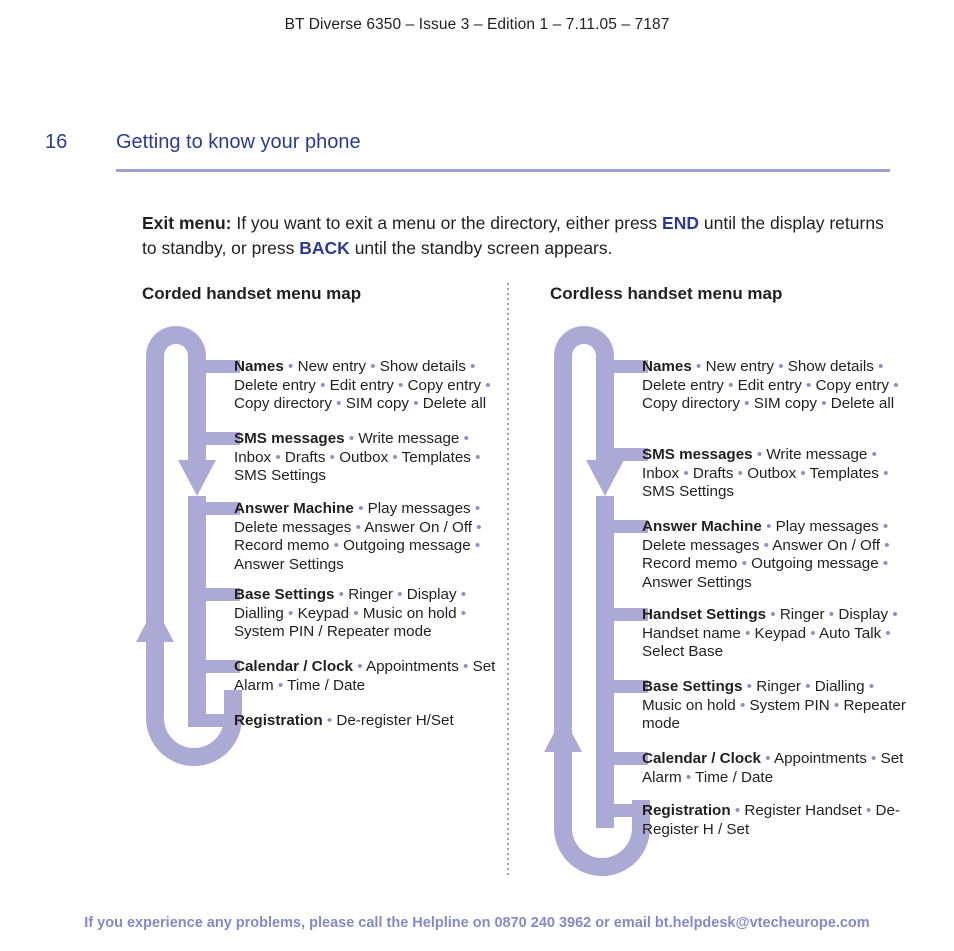 Image resolution: width=954 pixels, height=951 pixels. Describe the element at coordinates (508, 580) in the screenshot. I see `column-divider` at that location.